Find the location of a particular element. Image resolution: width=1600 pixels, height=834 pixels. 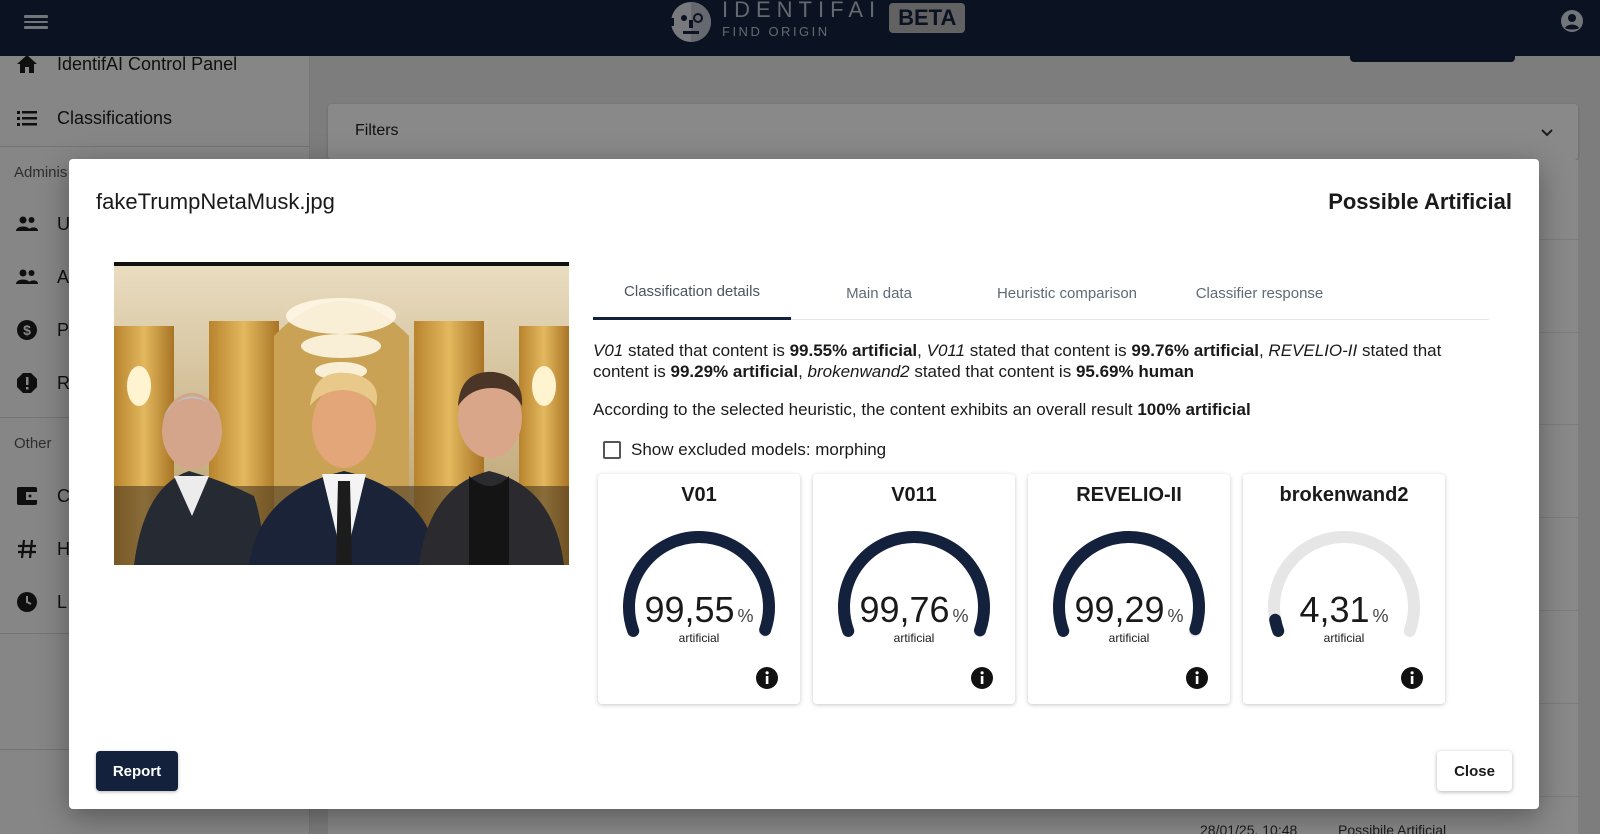

model-card-v011: V011 99,76% artificial is located at coordinates (914, 589).